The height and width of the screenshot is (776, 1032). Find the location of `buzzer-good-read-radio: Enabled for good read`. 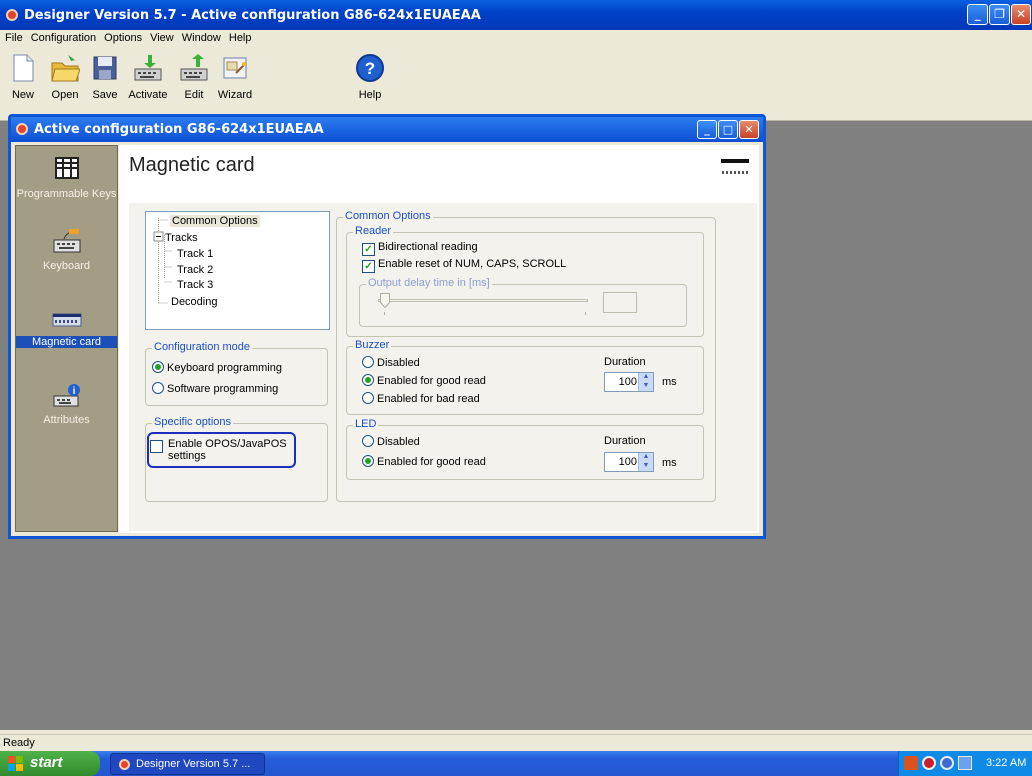

buzzer-good-read-radio: Enabled for good read is located at coordinates (424, 380).